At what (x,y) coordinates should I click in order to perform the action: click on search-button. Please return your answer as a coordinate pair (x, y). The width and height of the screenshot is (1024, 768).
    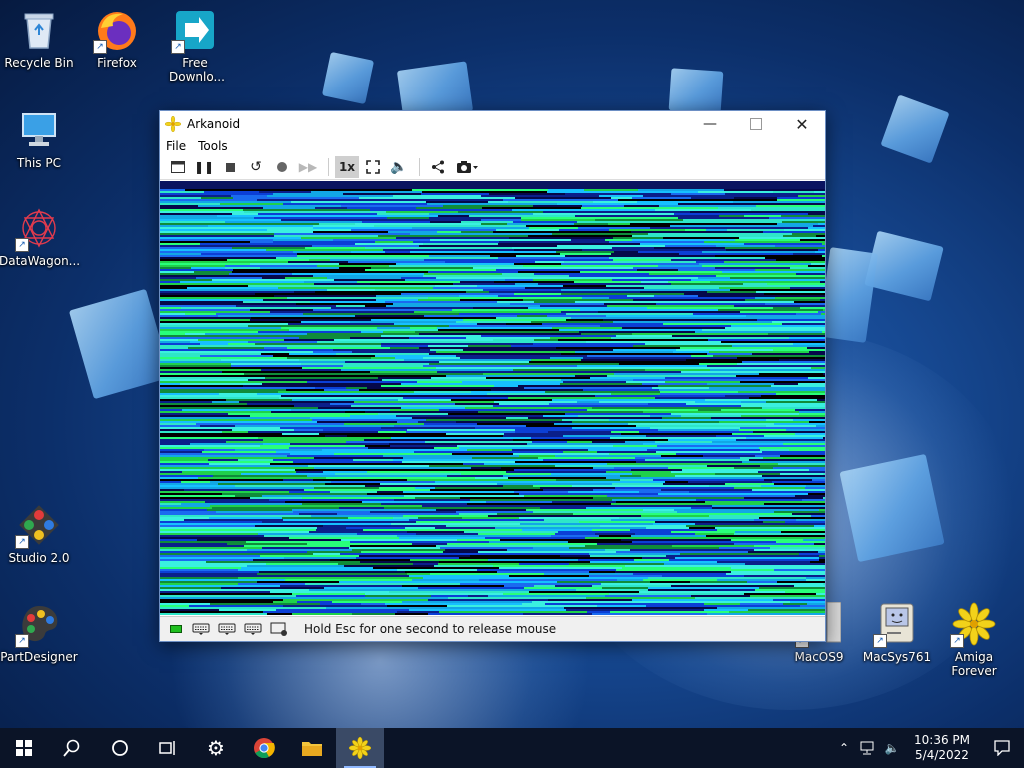
    Looking at the image, I should click on (72, 748).